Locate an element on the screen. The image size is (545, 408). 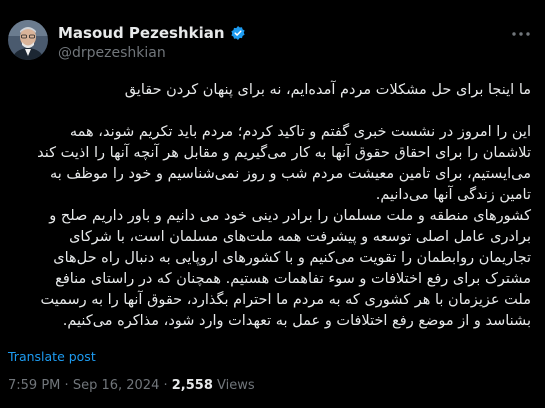
translate-post-link: Translate post is located at coordinates (52, 356).